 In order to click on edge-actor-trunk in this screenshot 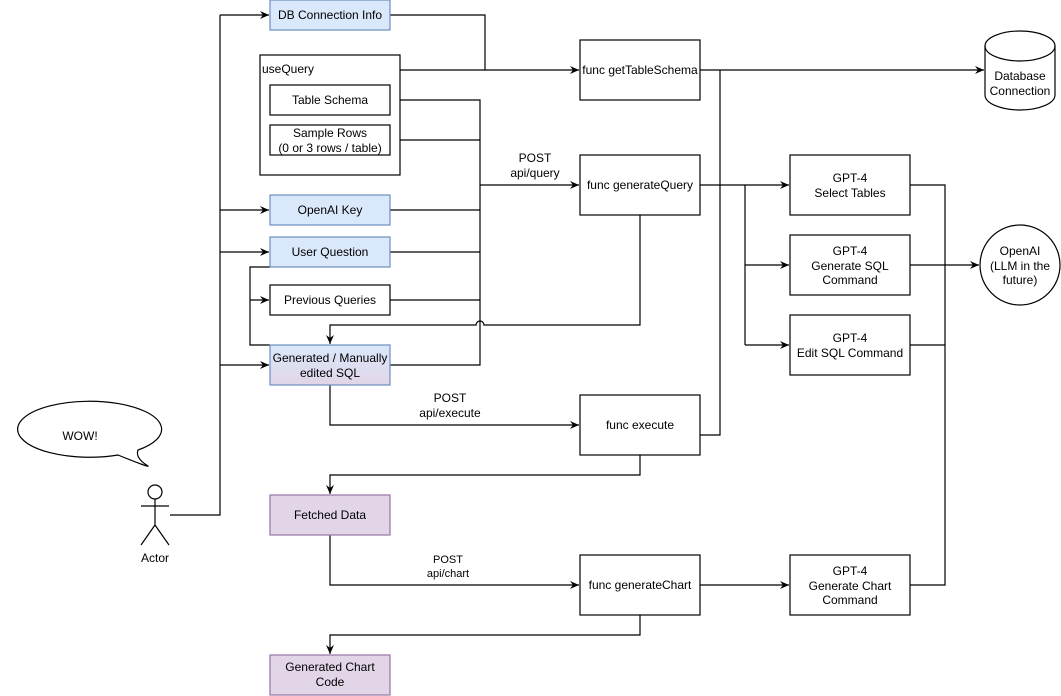, I will do `click(195, 265)`.